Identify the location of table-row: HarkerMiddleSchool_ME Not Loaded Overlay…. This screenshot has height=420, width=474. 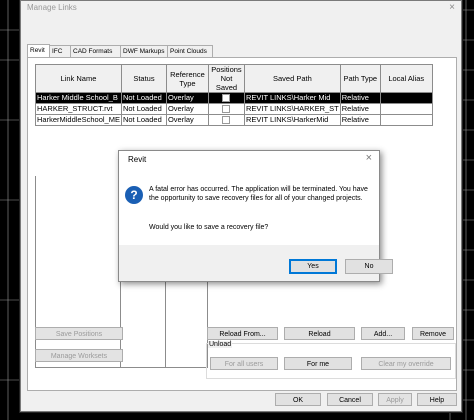
(234, 120).